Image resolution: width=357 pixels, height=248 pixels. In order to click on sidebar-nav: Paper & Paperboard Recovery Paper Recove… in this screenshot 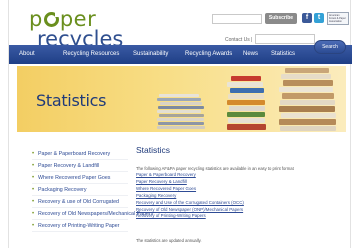, I will do `click(92, 190)`.